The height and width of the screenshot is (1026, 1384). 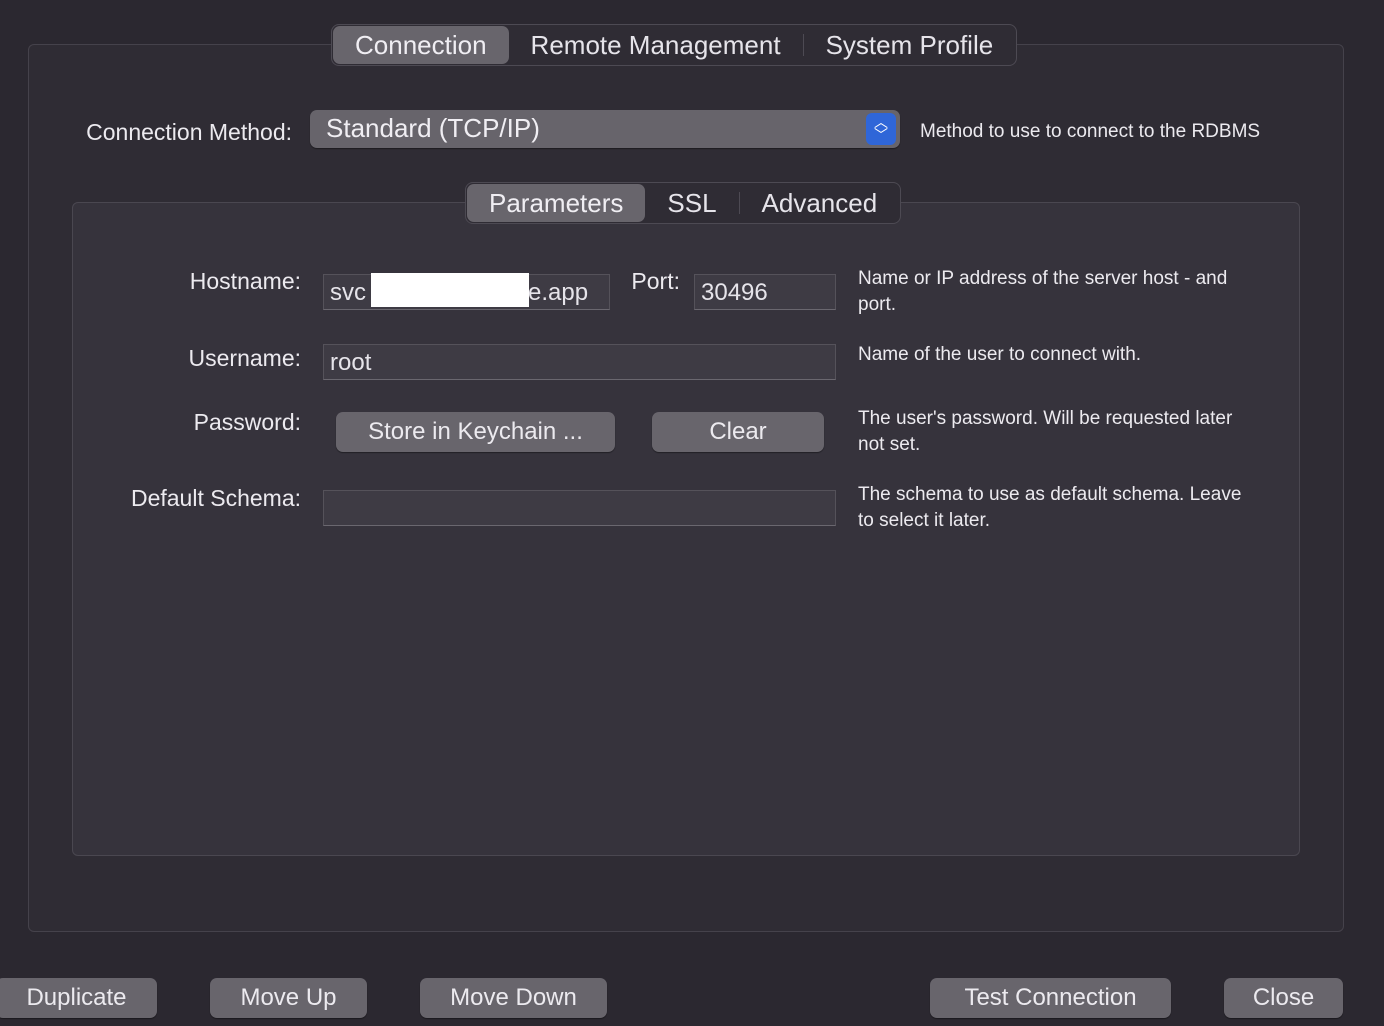 What do you see at coordinates (1090, 131) in the screenshot?
I see `connection-method-help: Method to use to connect to the RDBMS` at bounding box center [1090, 131].